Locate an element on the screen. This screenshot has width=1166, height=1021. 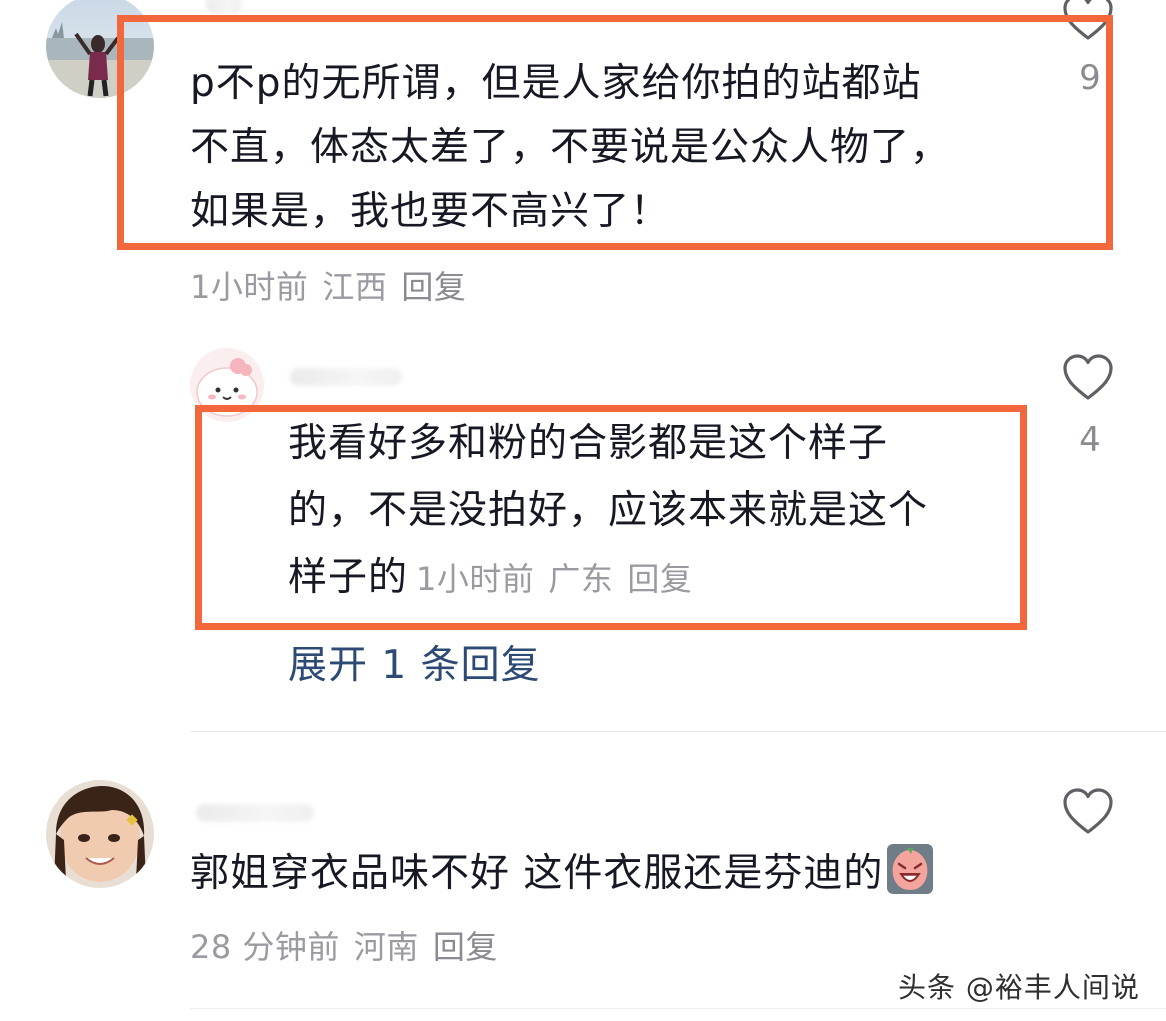
comment-line: 样子的 1小时前 广东 回复 is located at coordinates (608, 578).